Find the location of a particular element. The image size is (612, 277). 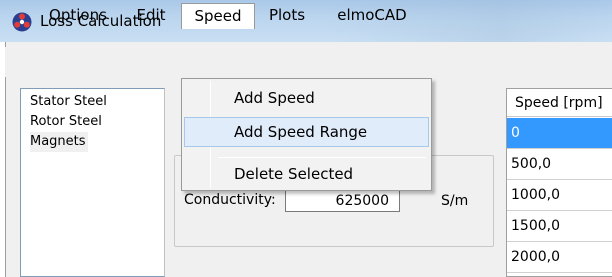

menu-item-add-speed-range: Add Speed Range is located at coordinates (306, 132).